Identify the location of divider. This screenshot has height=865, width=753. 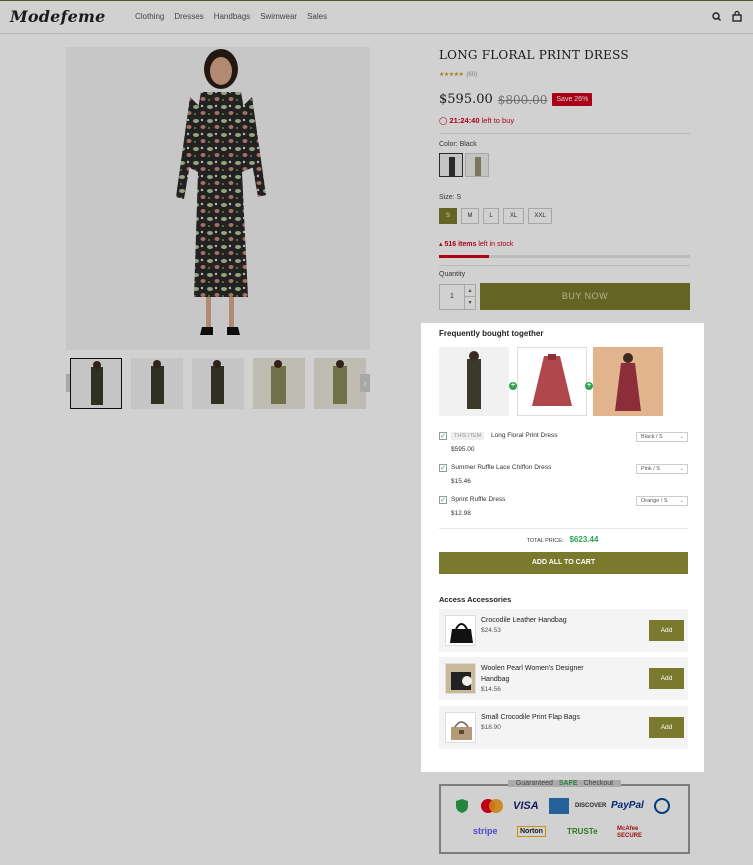
(563, 528).